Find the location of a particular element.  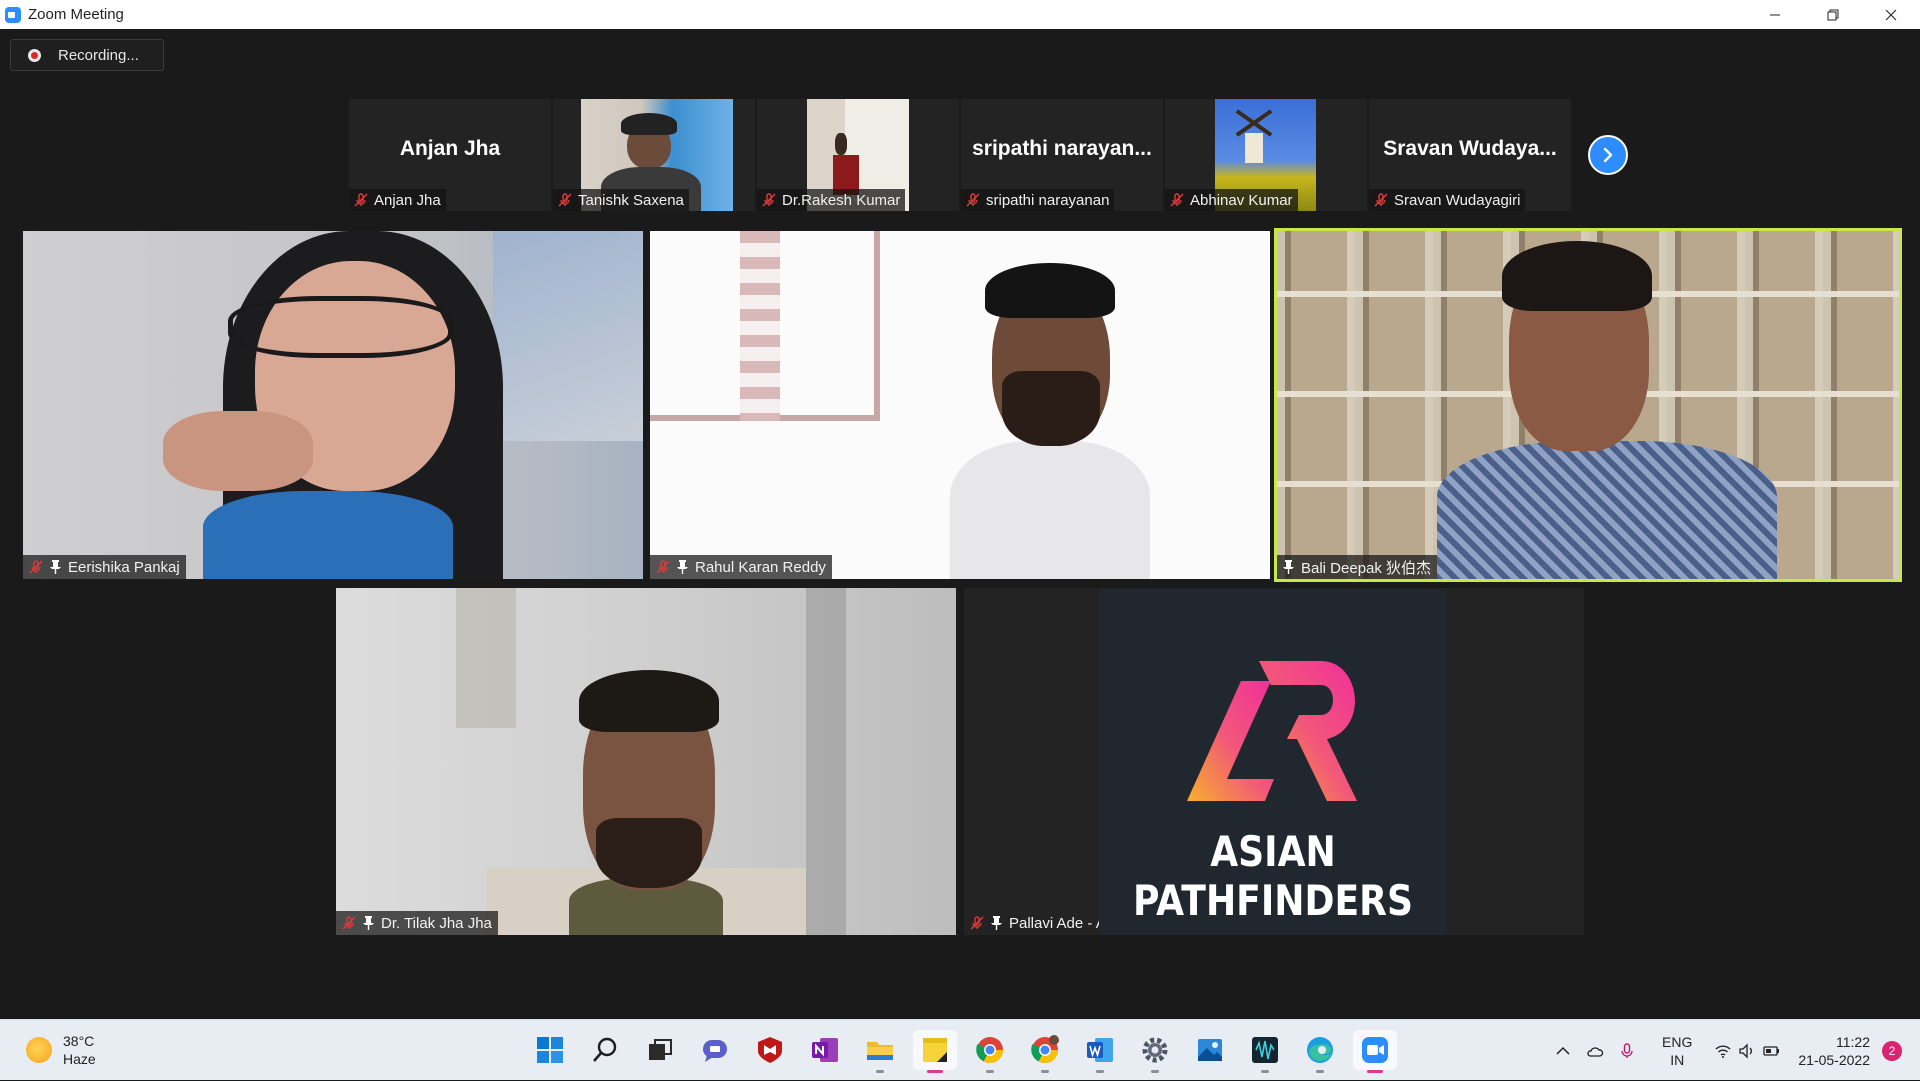

input-language: ENG IN is located at coordinates (1677, 1051).